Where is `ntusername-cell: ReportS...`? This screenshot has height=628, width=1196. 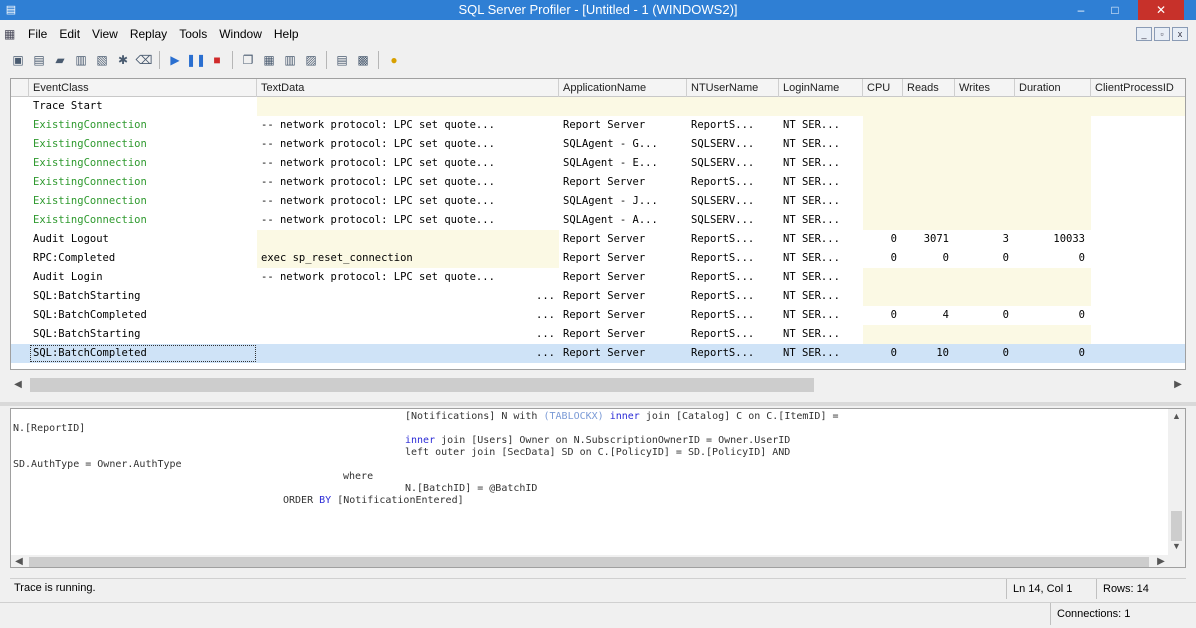 ntusername-cell: ReportS... is located at coordinates (723, 182).